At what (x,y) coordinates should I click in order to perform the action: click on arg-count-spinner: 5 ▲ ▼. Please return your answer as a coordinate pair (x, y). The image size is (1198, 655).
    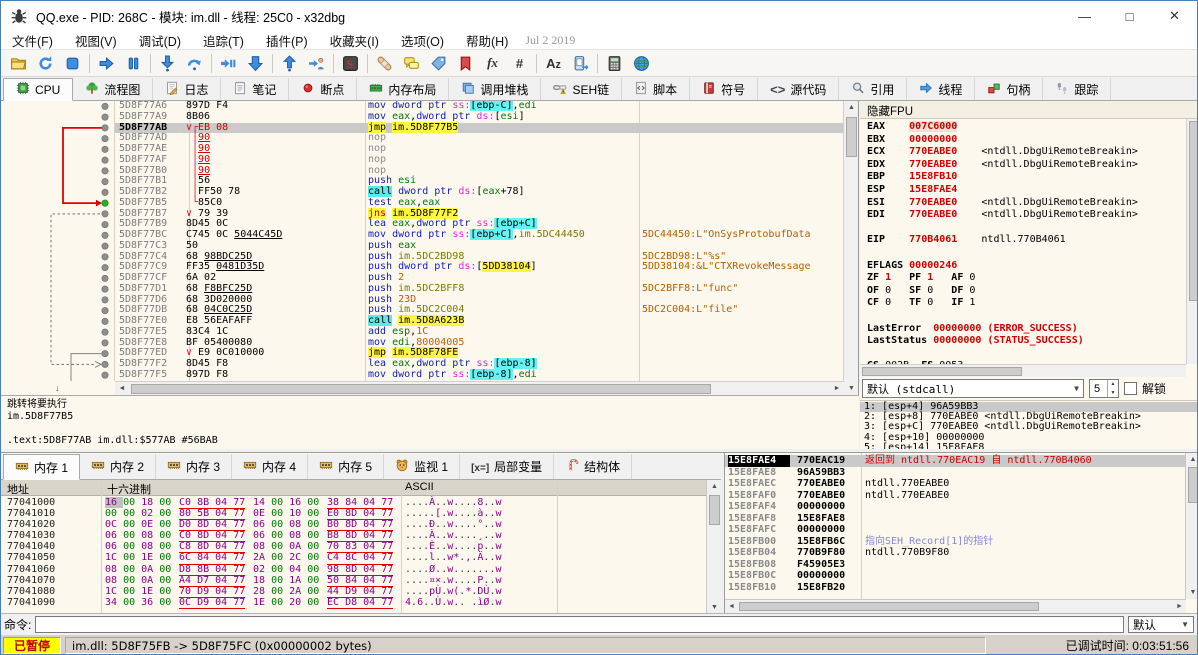
    Looking at the image, I should click on (1104, 388).